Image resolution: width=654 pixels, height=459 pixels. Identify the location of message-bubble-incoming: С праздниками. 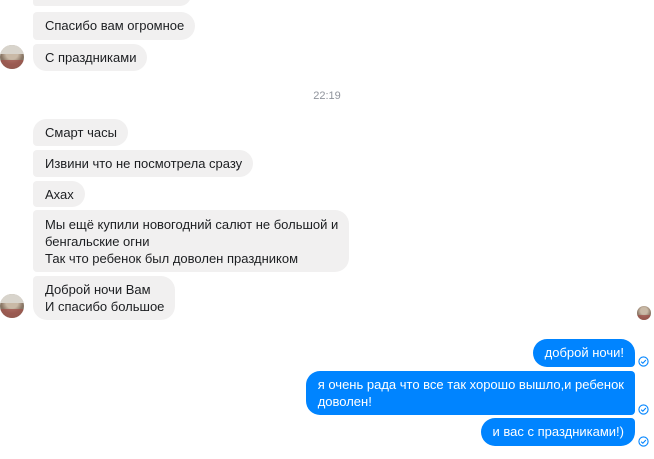
(90, 57).